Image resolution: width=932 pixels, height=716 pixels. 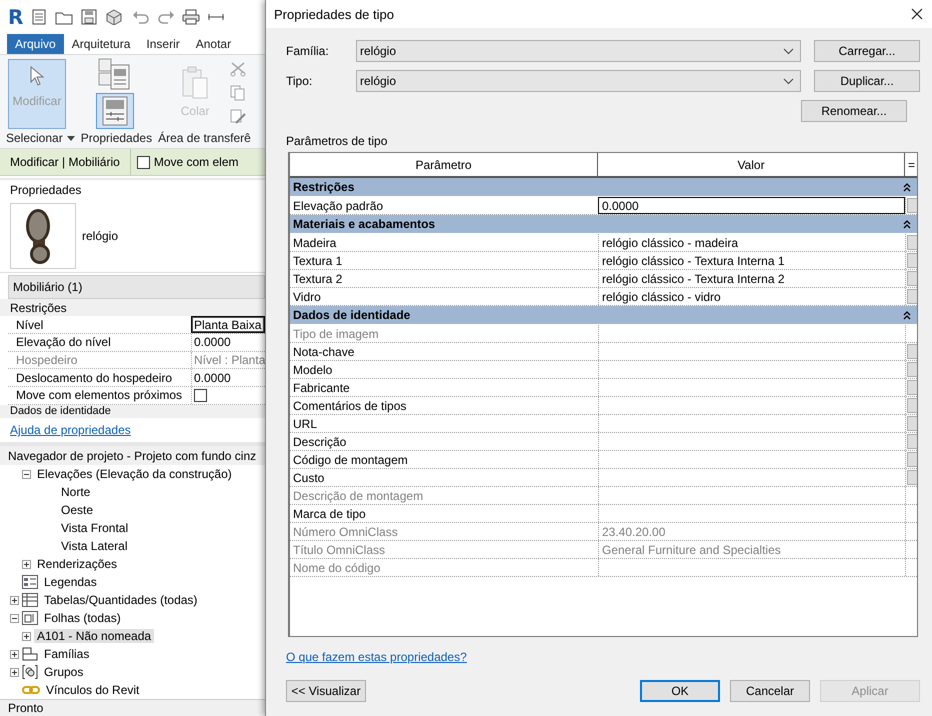 What do you see at coordinates (444, 164) in the screenshot?
I see `column-header: Parâmetro` at bounding box center [444, 164].